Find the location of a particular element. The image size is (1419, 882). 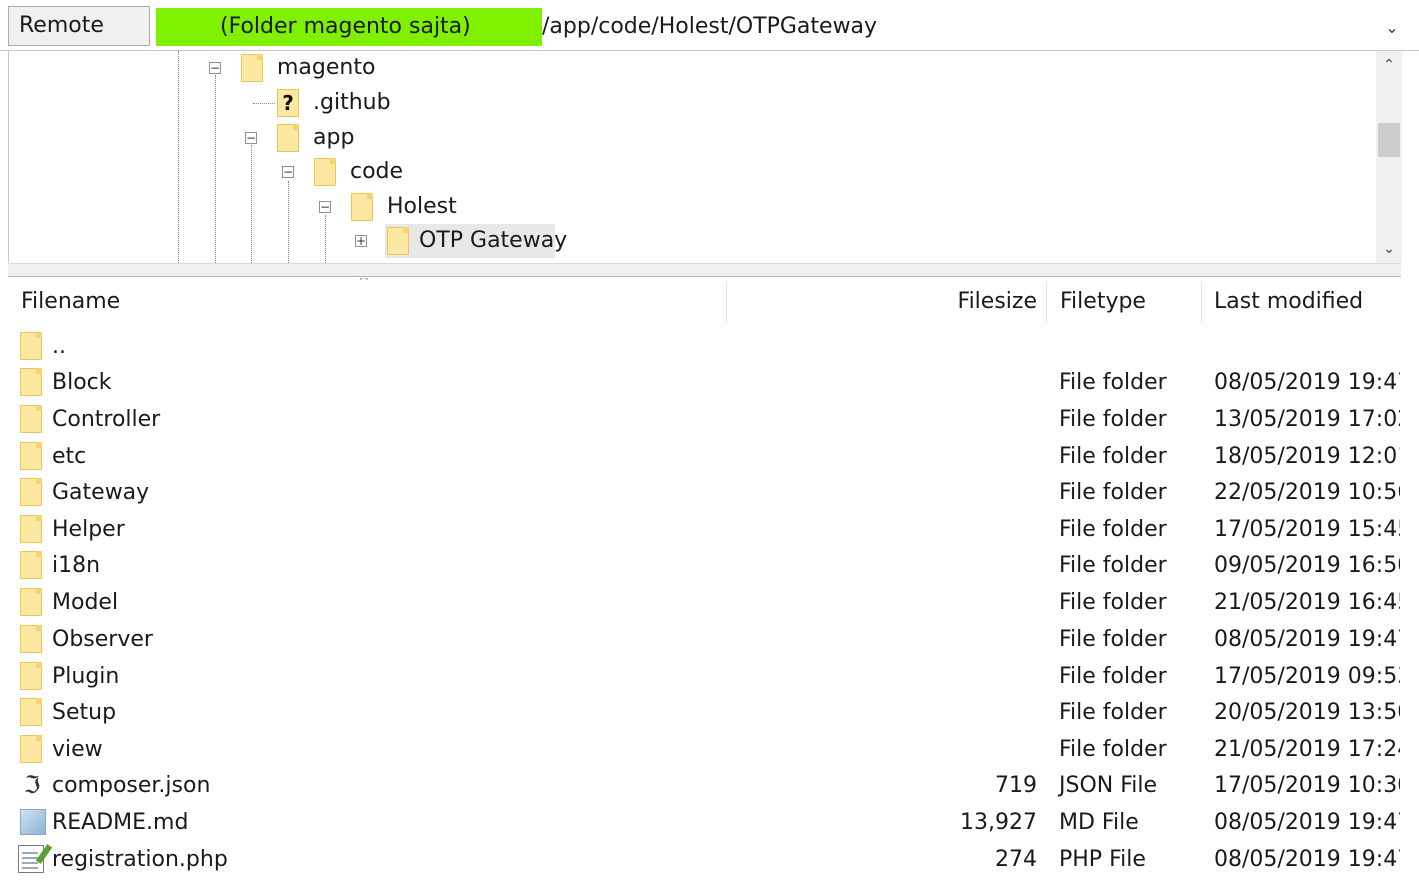

file-name: view is located at coordinates (77, 749).